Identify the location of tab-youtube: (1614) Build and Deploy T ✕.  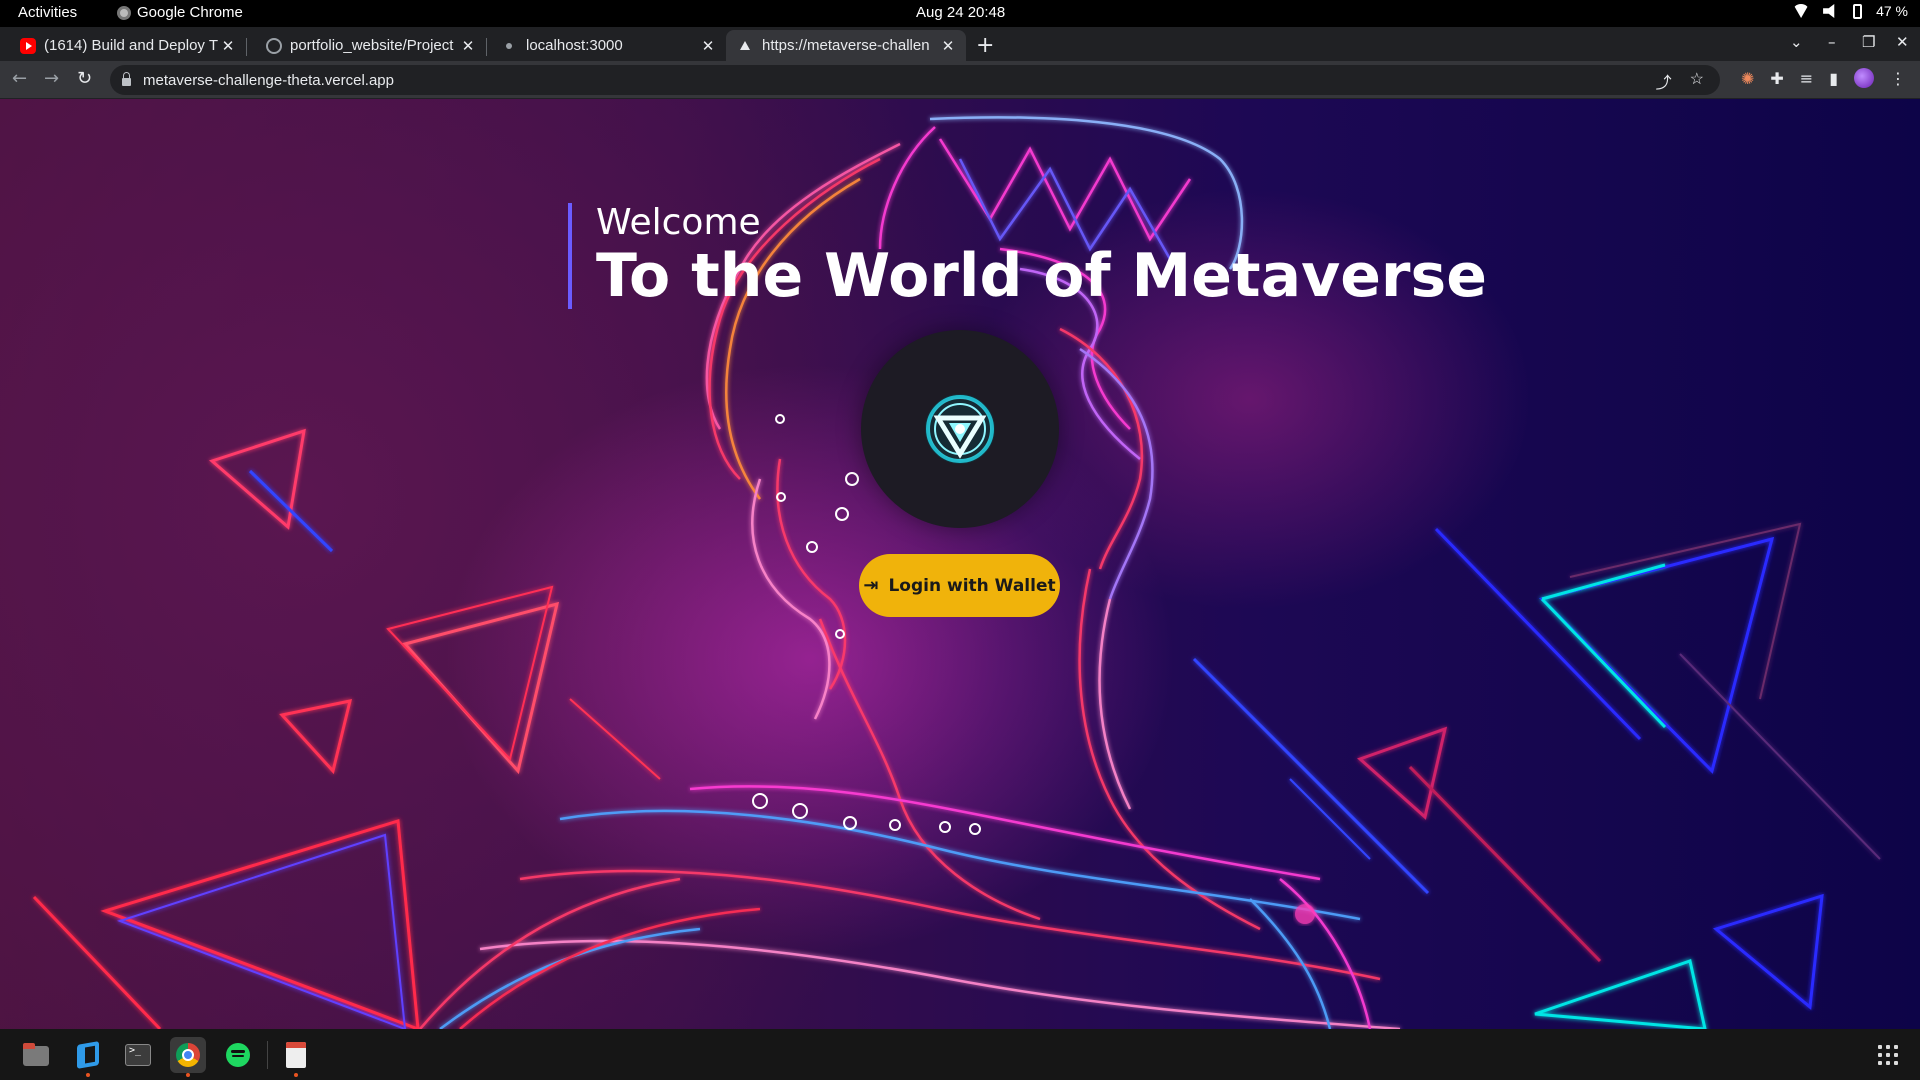
(123, 45).